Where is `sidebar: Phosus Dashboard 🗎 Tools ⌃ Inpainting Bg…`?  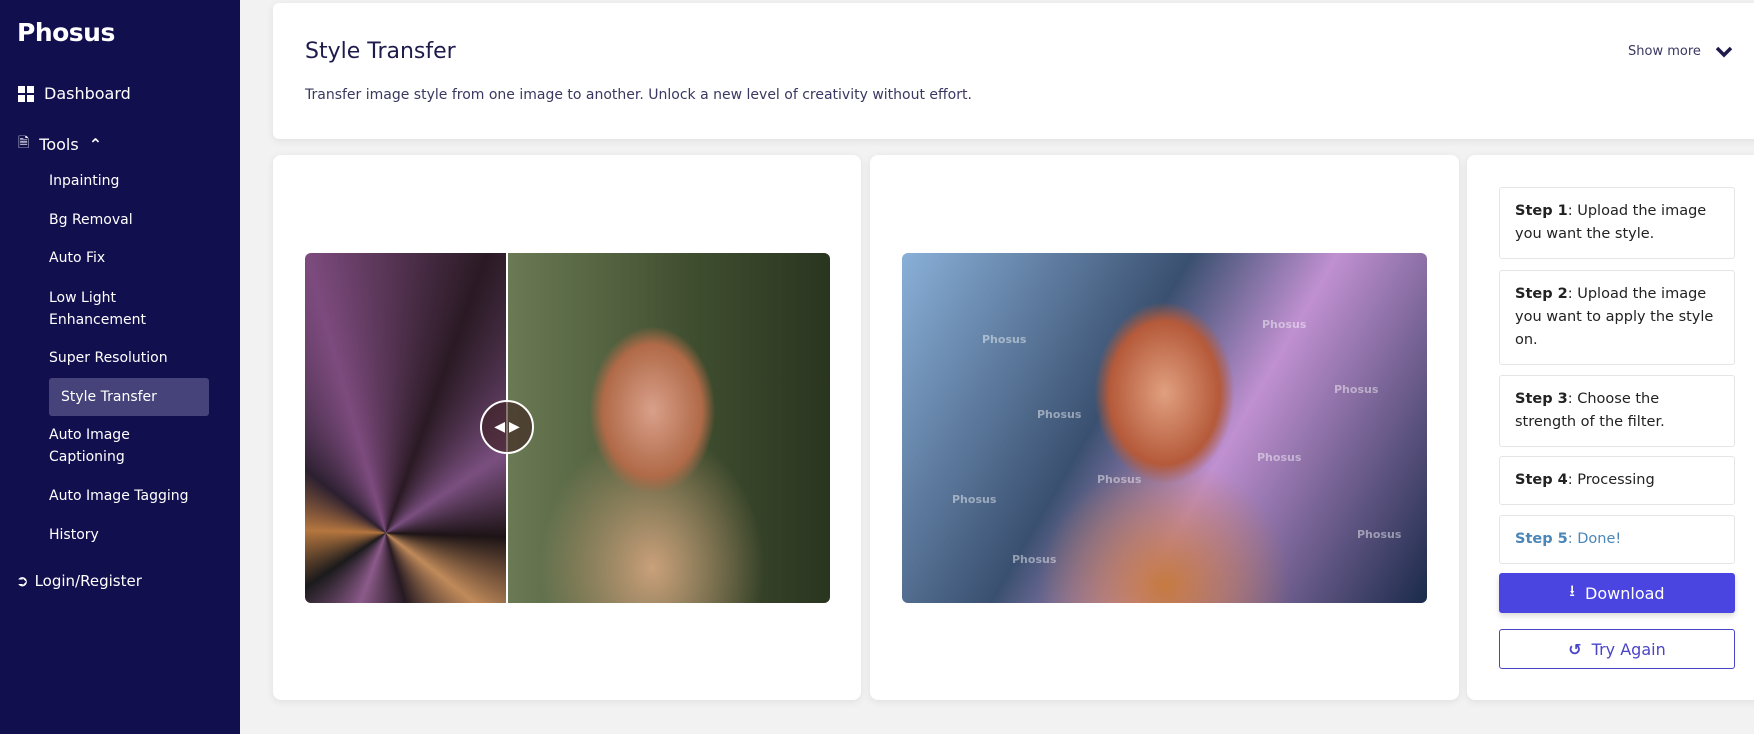 sidebar: Phosus Dashboard 🗎 Tools ⌃ Inpainting Bg… is located at coordinates (120, 367).